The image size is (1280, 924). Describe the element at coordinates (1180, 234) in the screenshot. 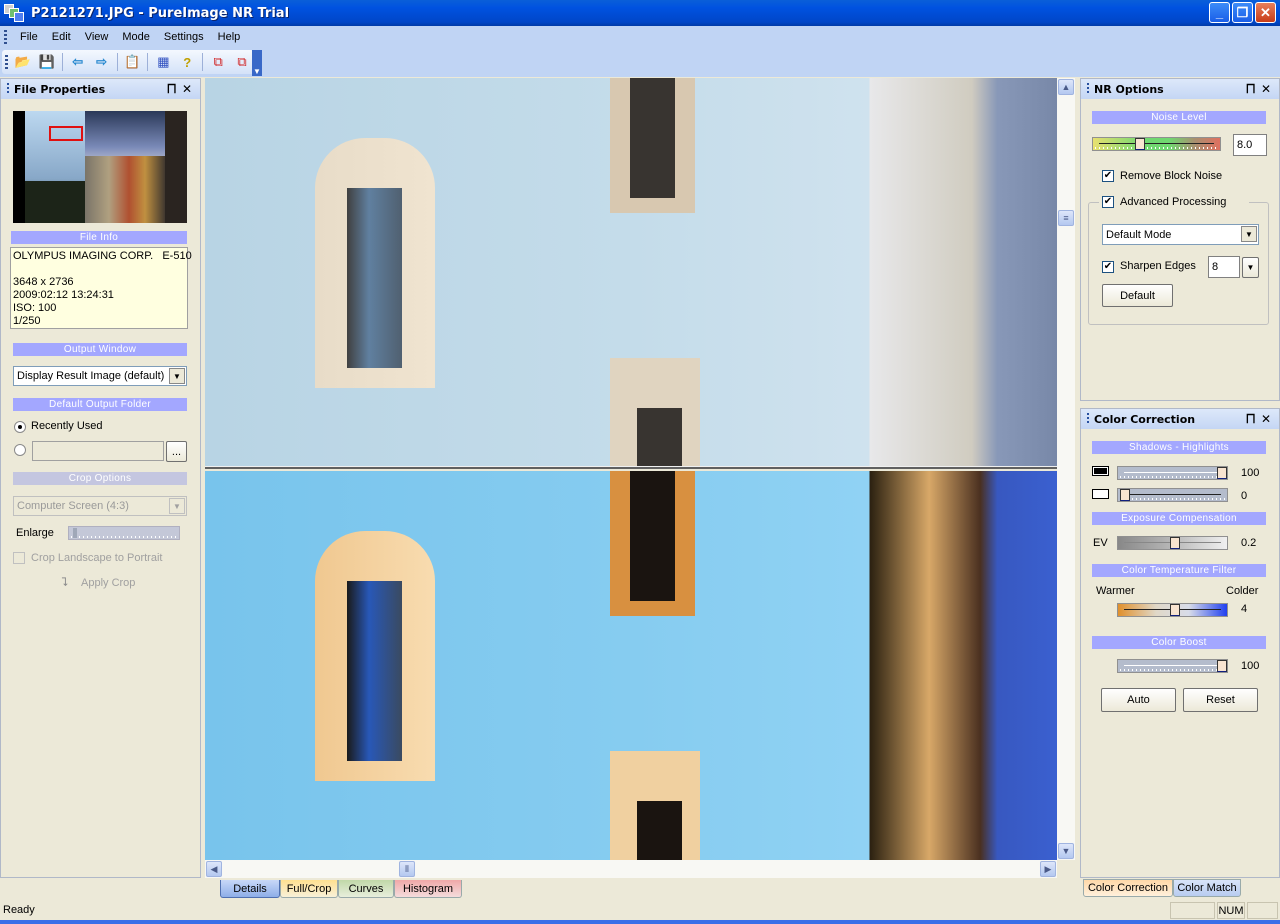

I see `mode-dropdown: Default Mode ▼` at that location.